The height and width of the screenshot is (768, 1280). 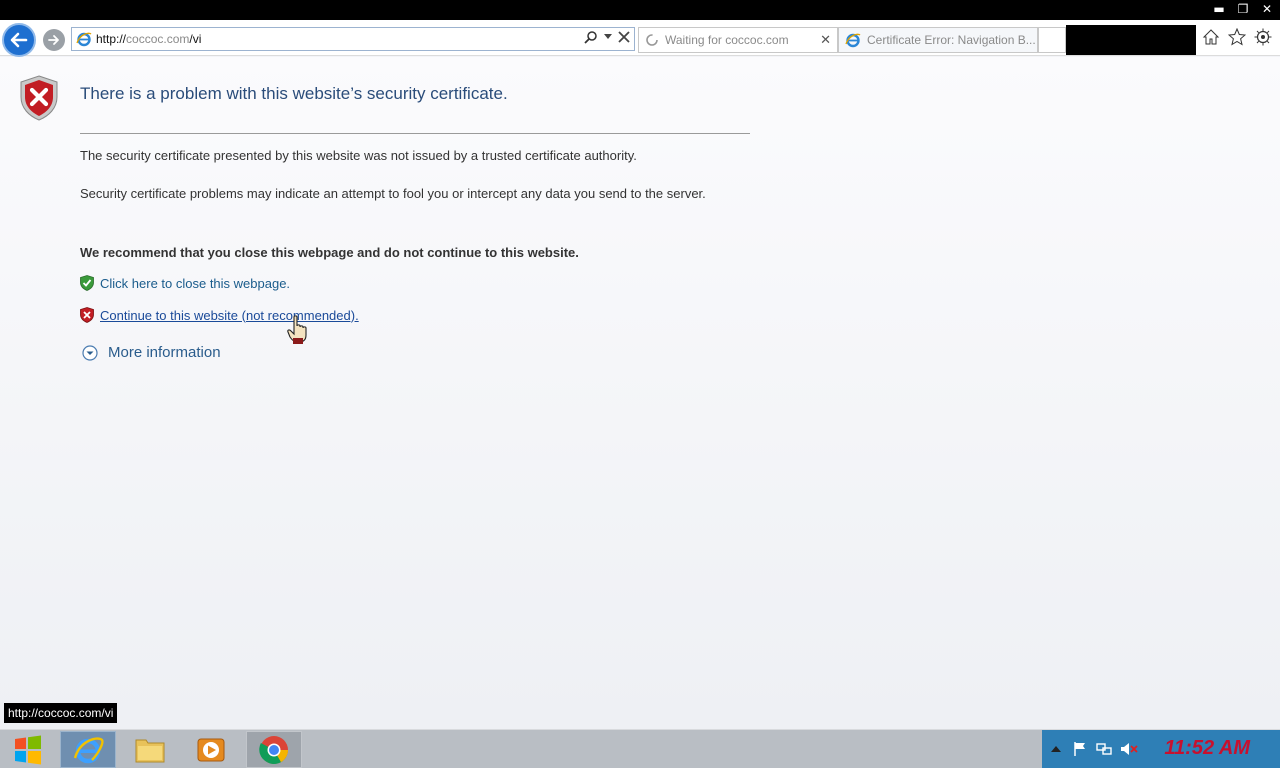 What do you see at coordinates (591, 37) in the screenshot?
I see `search-icon` at bounding box center [591, 37].